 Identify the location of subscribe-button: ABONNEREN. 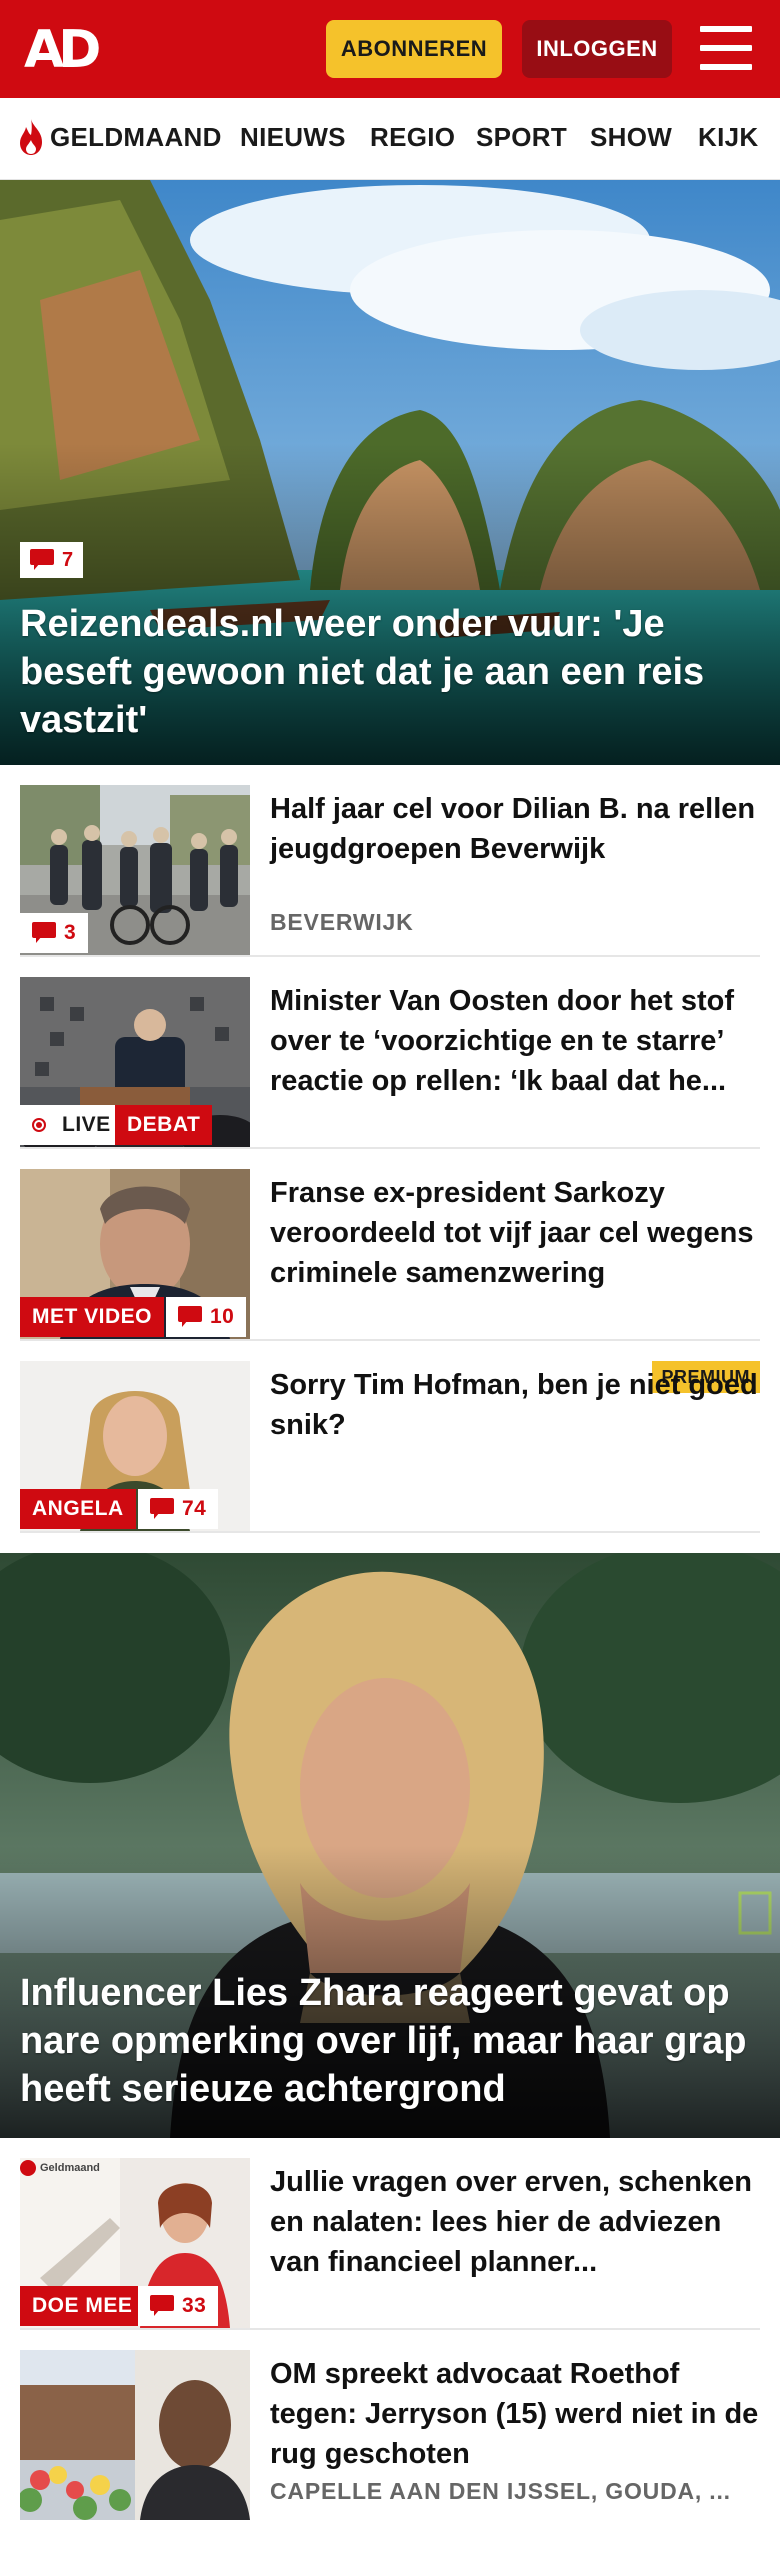
(414, 49).